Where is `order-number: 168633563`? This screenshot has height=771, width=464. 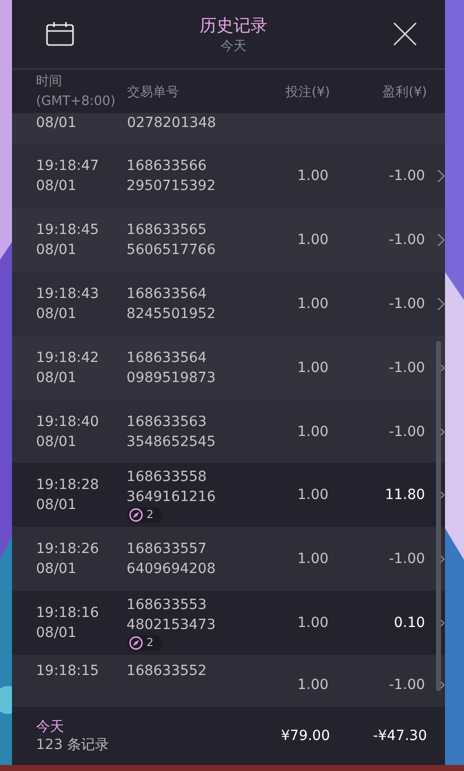 order-number: 168633563 is located at coordinates (167, 422).